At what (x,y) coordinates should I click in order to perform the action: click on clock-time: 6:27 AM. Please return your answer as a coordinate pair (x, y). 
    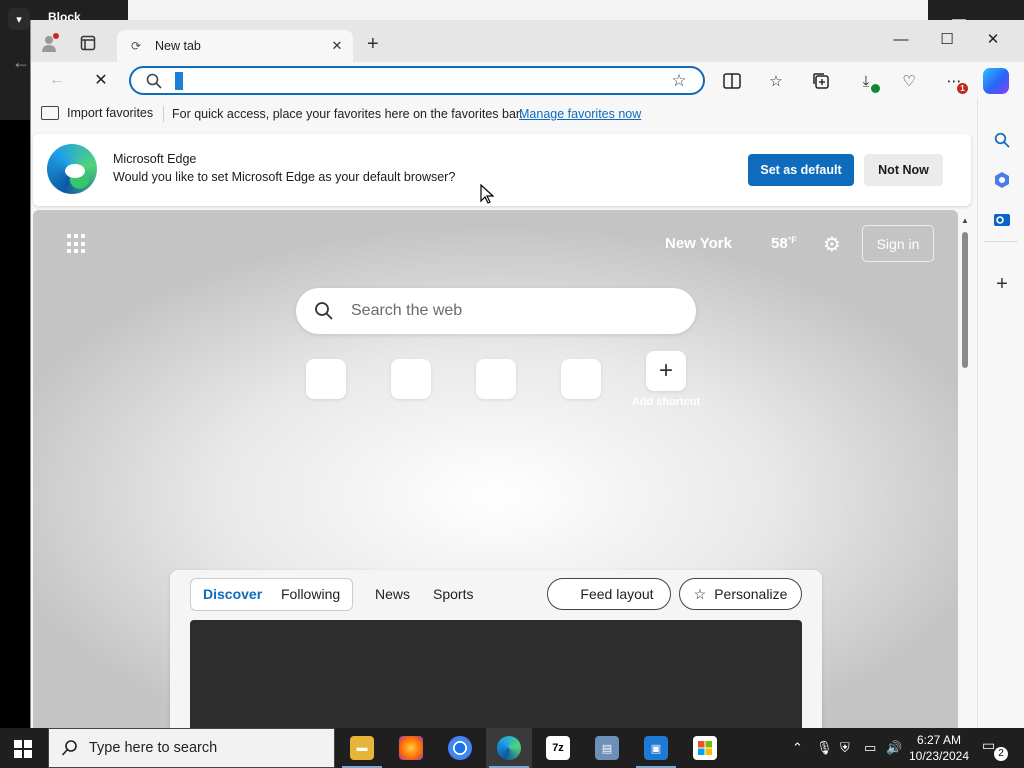
    Looking at the image, I should click on (939, 740).